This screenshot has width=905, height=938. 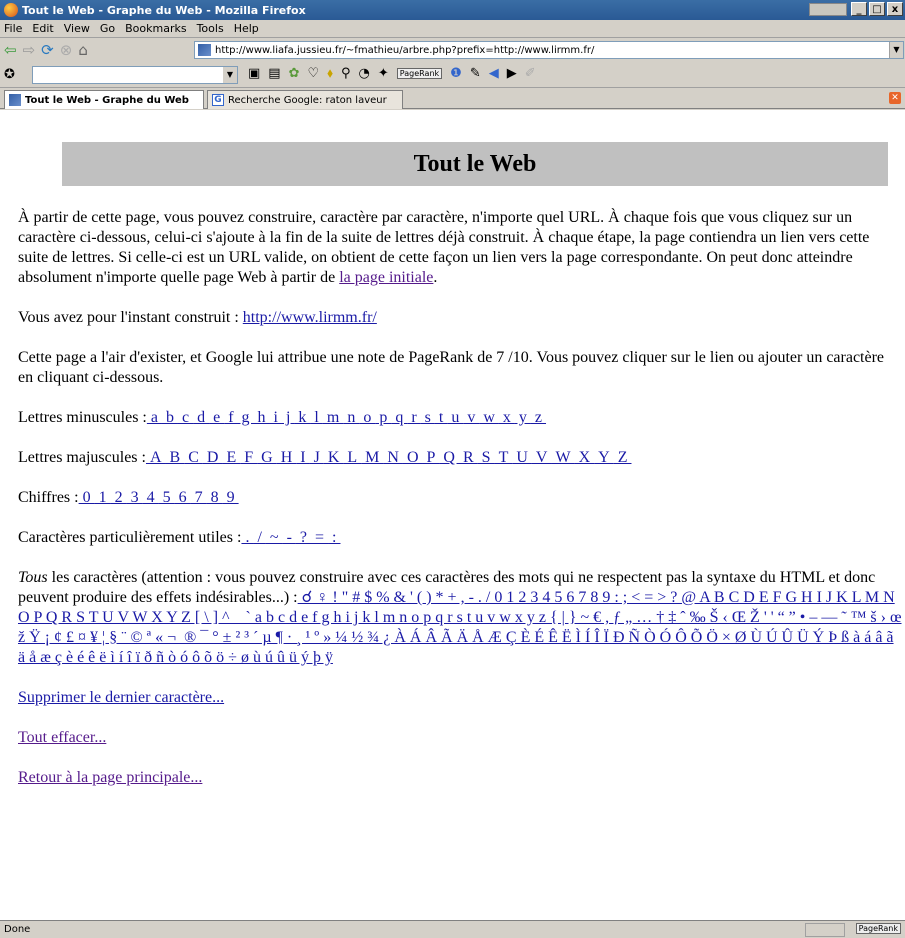 I want to click on uppercase-char-link: Q, so click(x=449, y=457).